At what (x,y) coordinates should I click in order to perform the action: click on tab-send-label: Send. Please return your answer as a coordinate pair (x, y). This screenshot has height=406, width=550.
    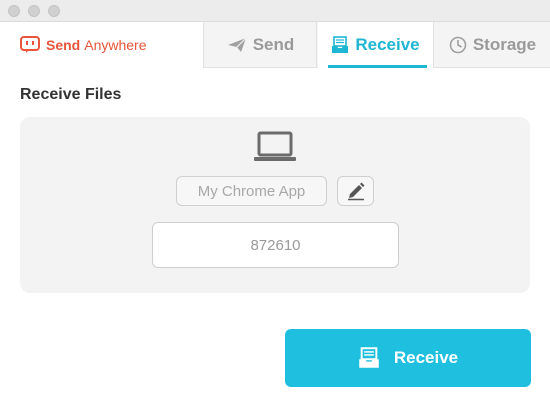
    Looking at the image, I should click on (273, 44).